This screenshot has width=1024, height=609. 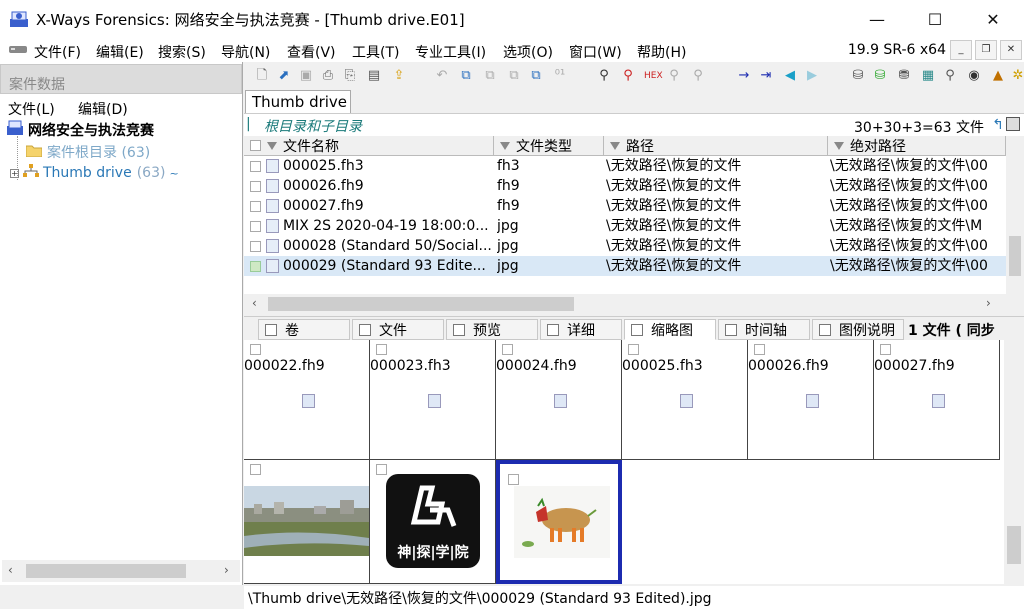 I want to click on menu-view: 查看(V), so click(x=311, y=52).